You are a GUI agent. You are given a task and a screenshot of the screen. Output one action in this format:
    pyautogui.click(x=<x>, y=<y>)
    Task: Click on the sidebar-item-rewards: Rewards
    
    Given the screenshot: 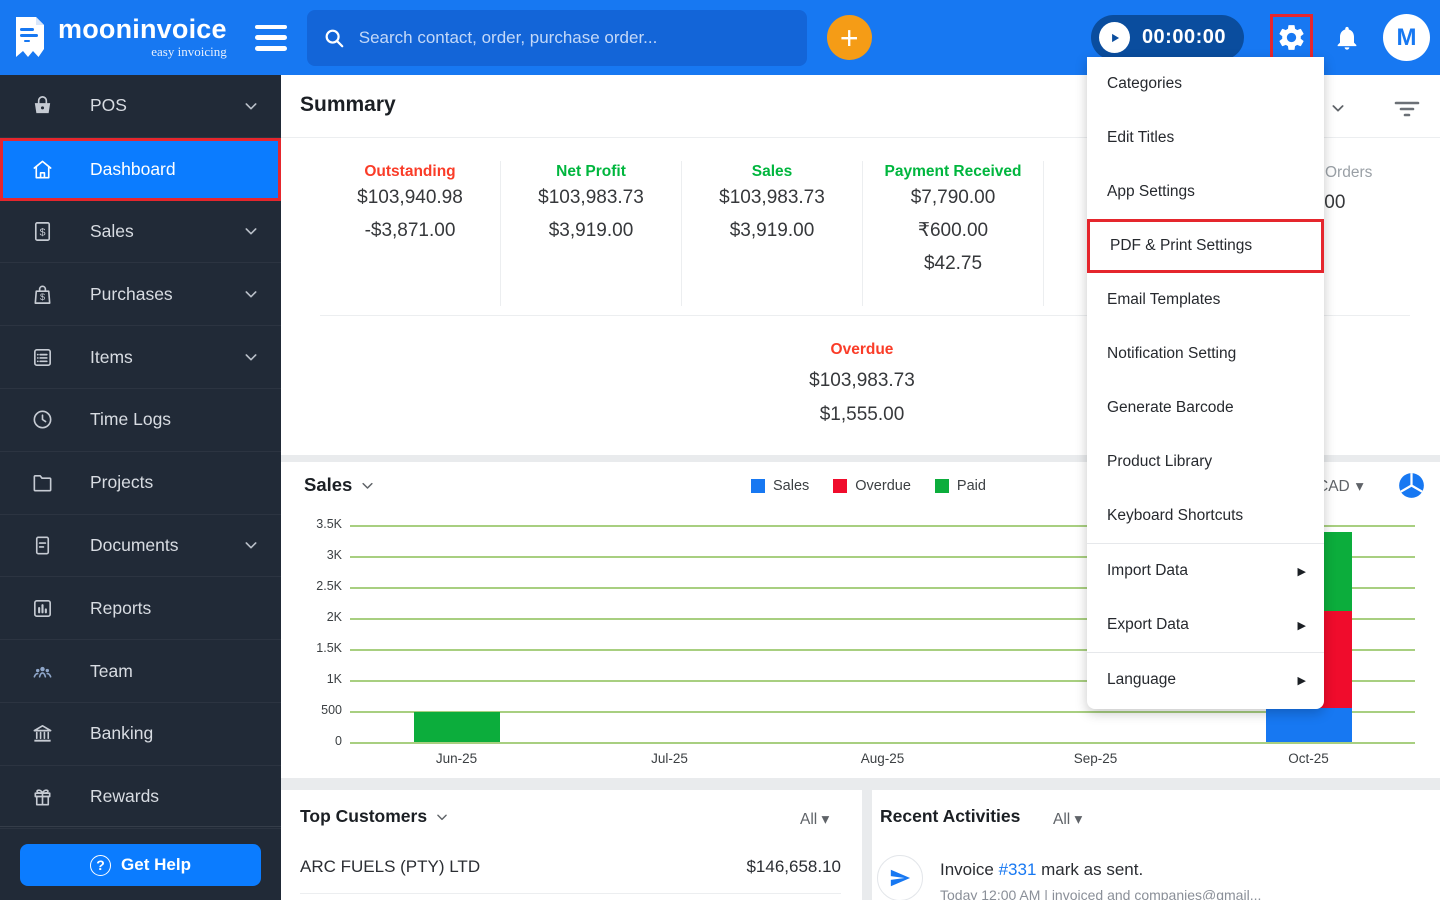 What is the action you would take?
    pyautogui.click(x=140, y=797)
    